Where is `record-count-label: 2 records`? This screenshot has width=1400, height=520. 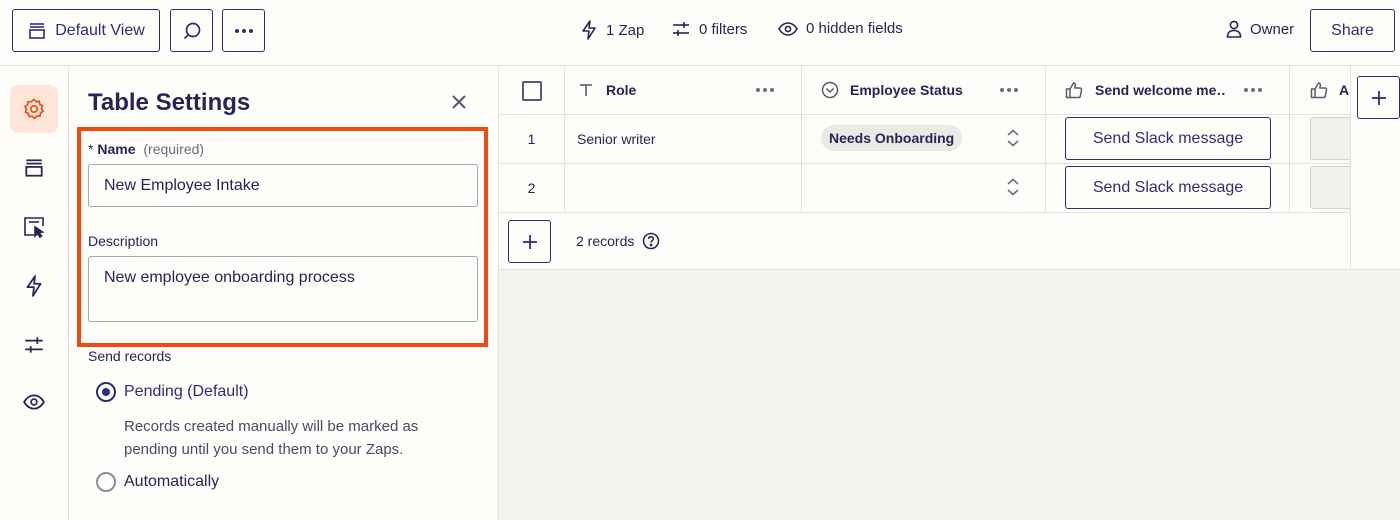
record-count-label: 2 records is located at coordinates (605, 241).